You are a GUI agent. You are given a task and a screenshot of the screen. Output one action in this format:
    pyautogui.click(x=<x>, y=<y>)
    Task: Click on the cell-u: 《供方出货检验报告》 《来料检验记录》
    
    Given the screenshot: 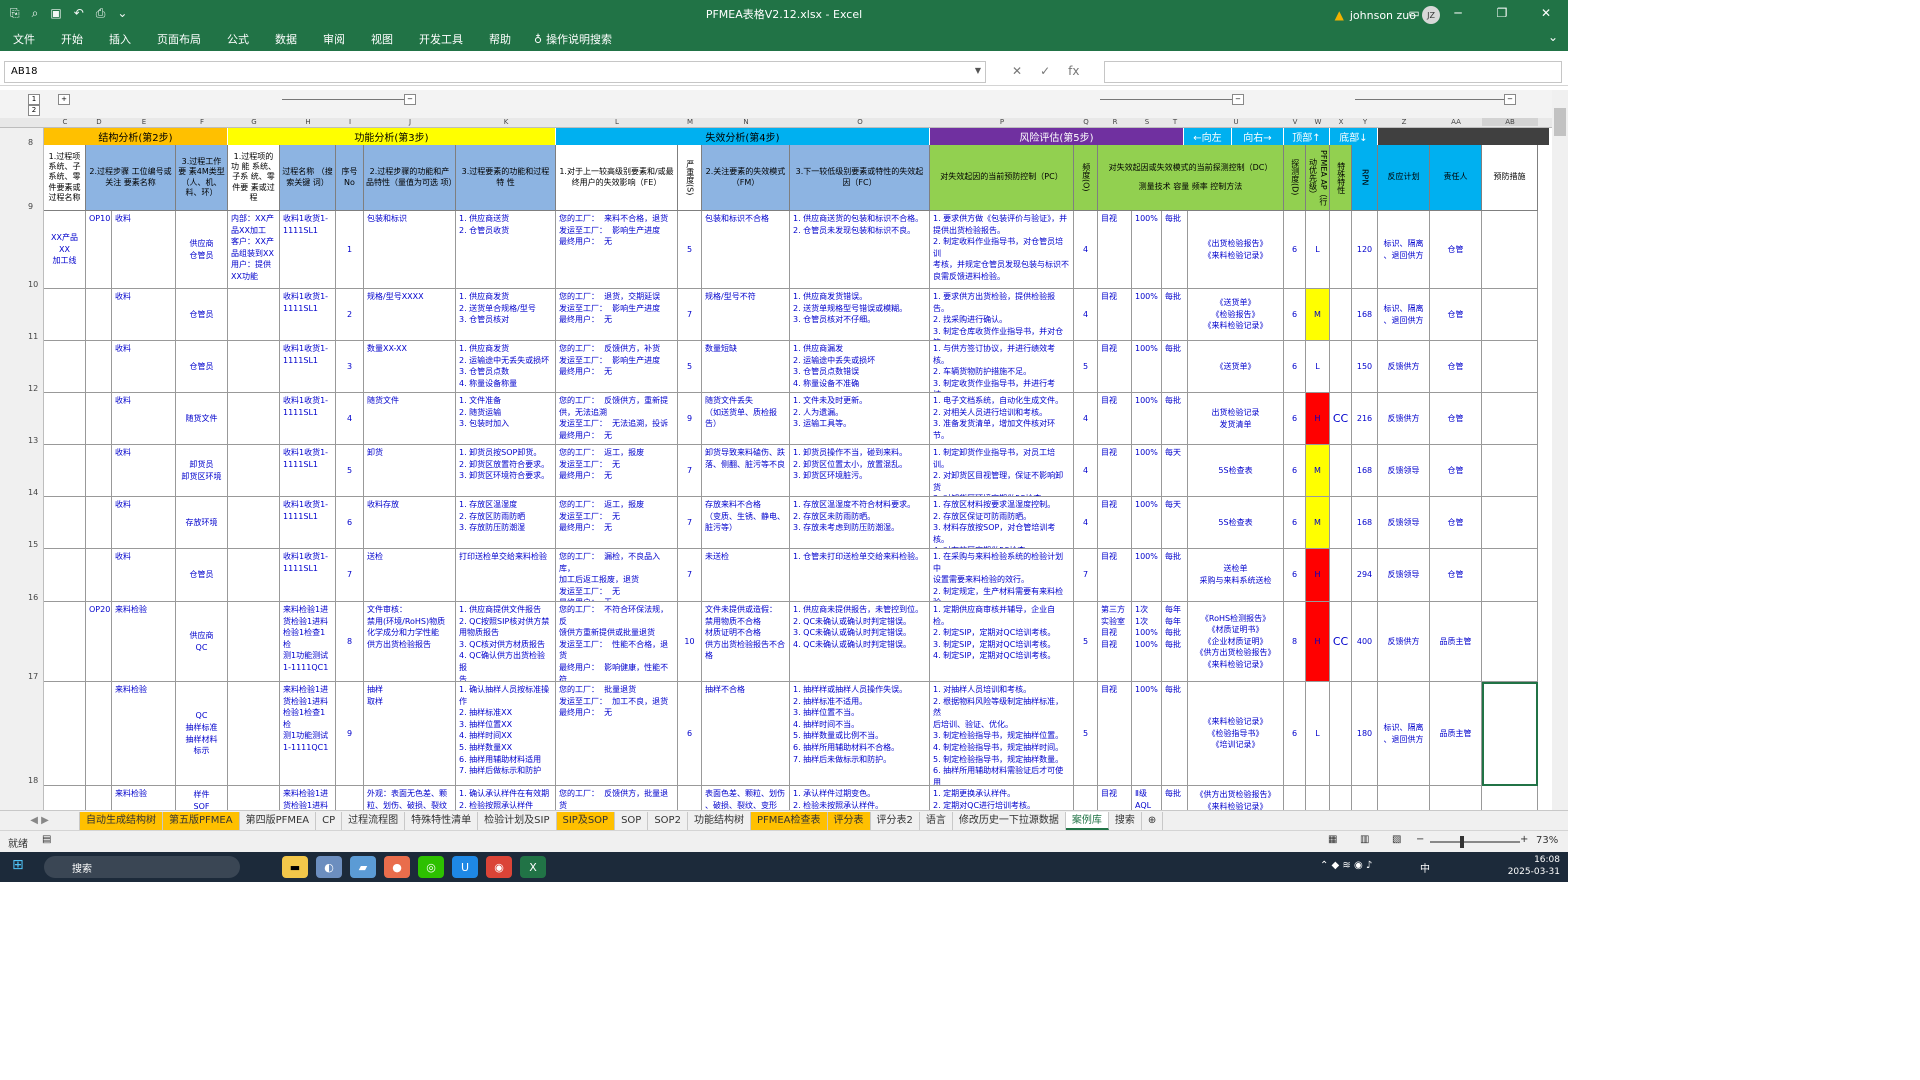 What is the action you would take?
    pyautogui.click(x=1236, y=798)
    